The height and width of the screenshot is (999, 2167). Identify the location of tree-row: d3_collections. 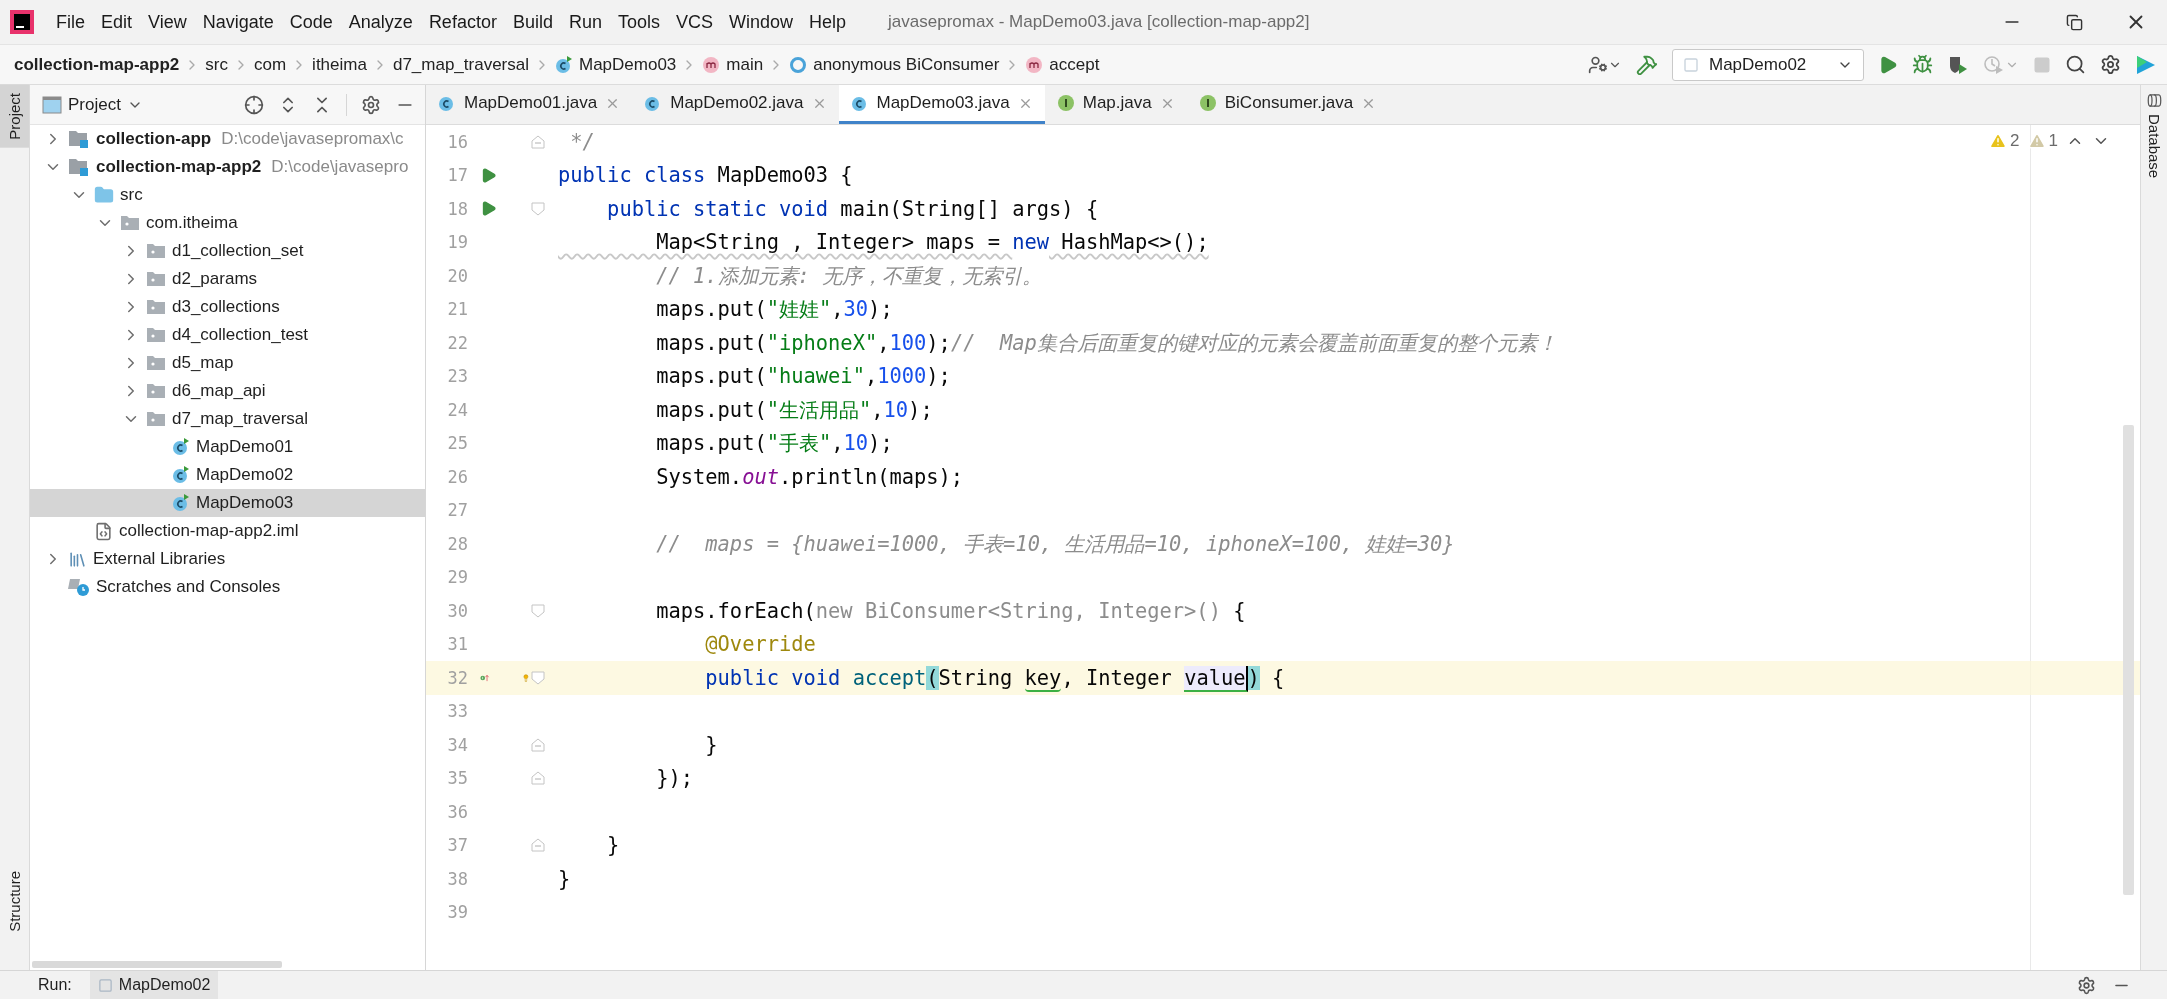
(227, 307).